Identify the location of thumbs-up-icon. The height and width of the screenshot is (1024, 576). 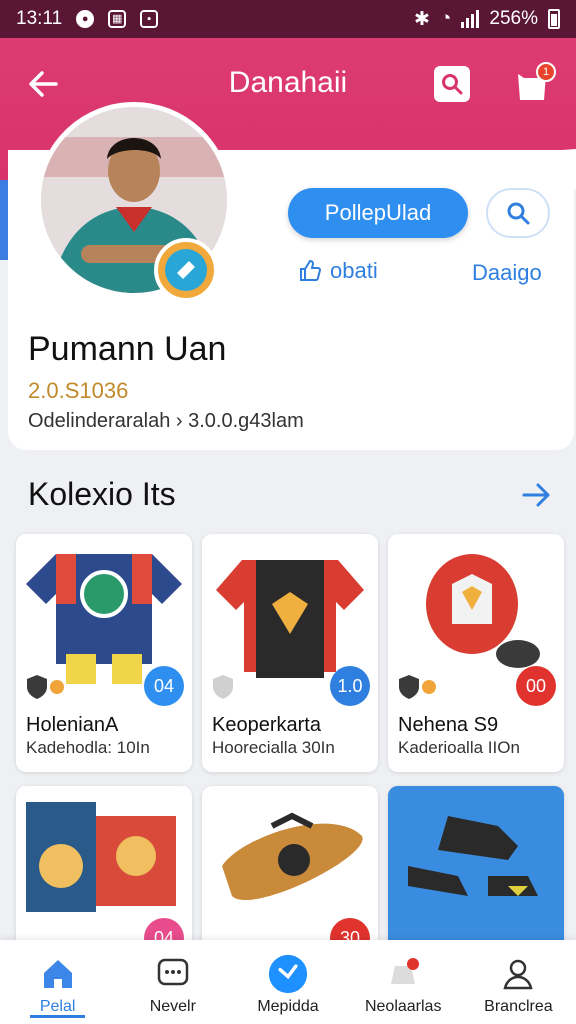
(311, 270).